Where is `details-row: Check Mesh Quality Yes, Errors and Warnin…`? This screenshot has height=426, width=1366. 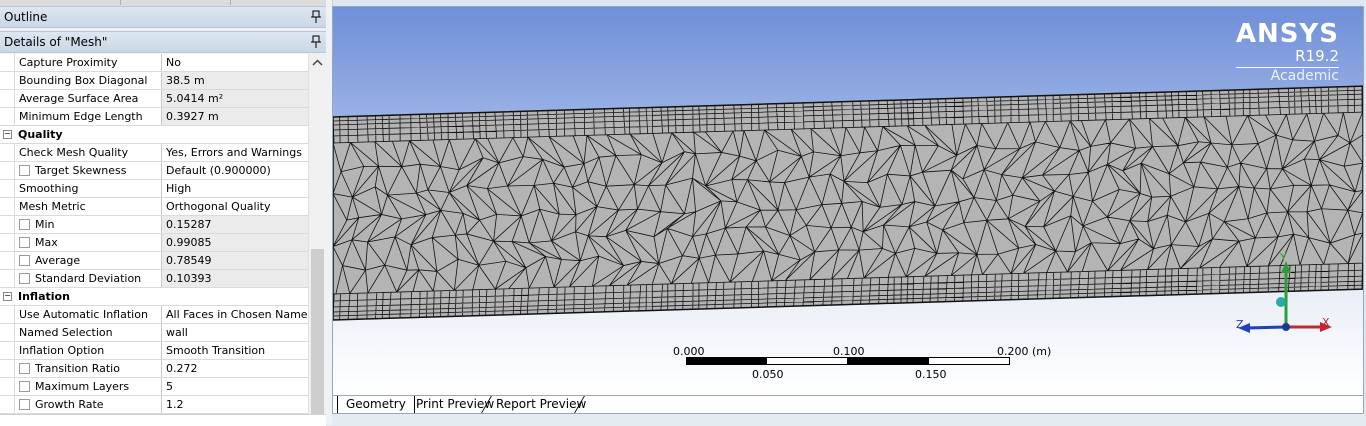 details-row: Check Mesh Quality Yes, Errors and Warnin… is located at coordinates (154, 153).